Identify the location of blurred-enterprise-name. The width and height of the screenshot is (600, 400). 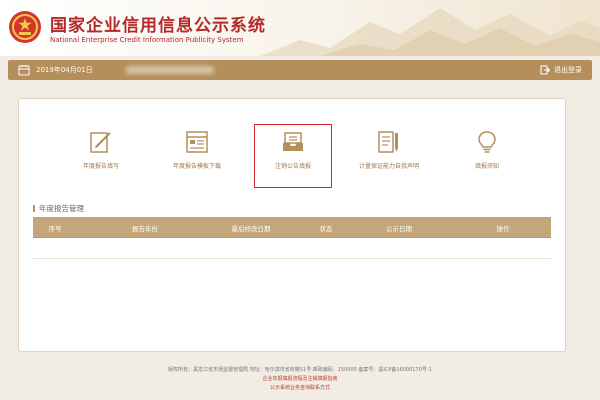
(170, 70).